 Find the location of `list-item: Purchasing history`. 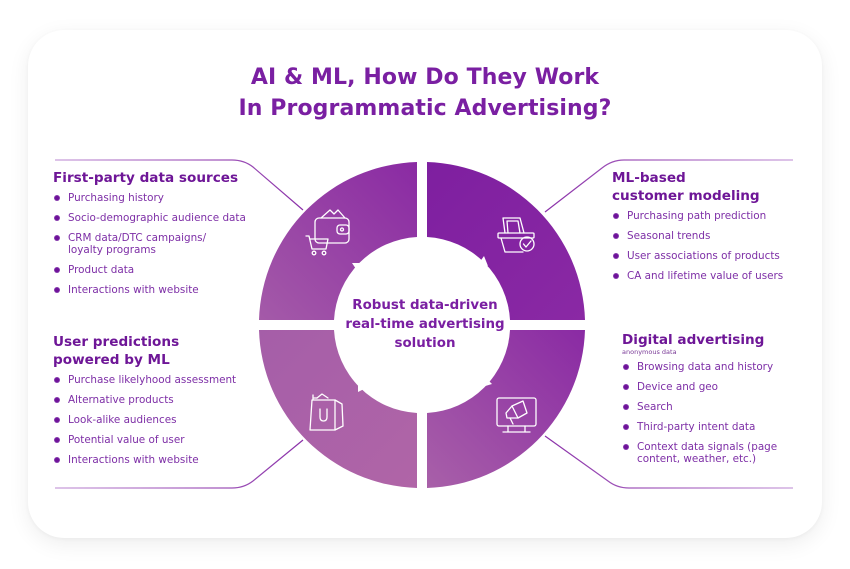

list-item: Purchasing history is located at coordinates (173, 198).